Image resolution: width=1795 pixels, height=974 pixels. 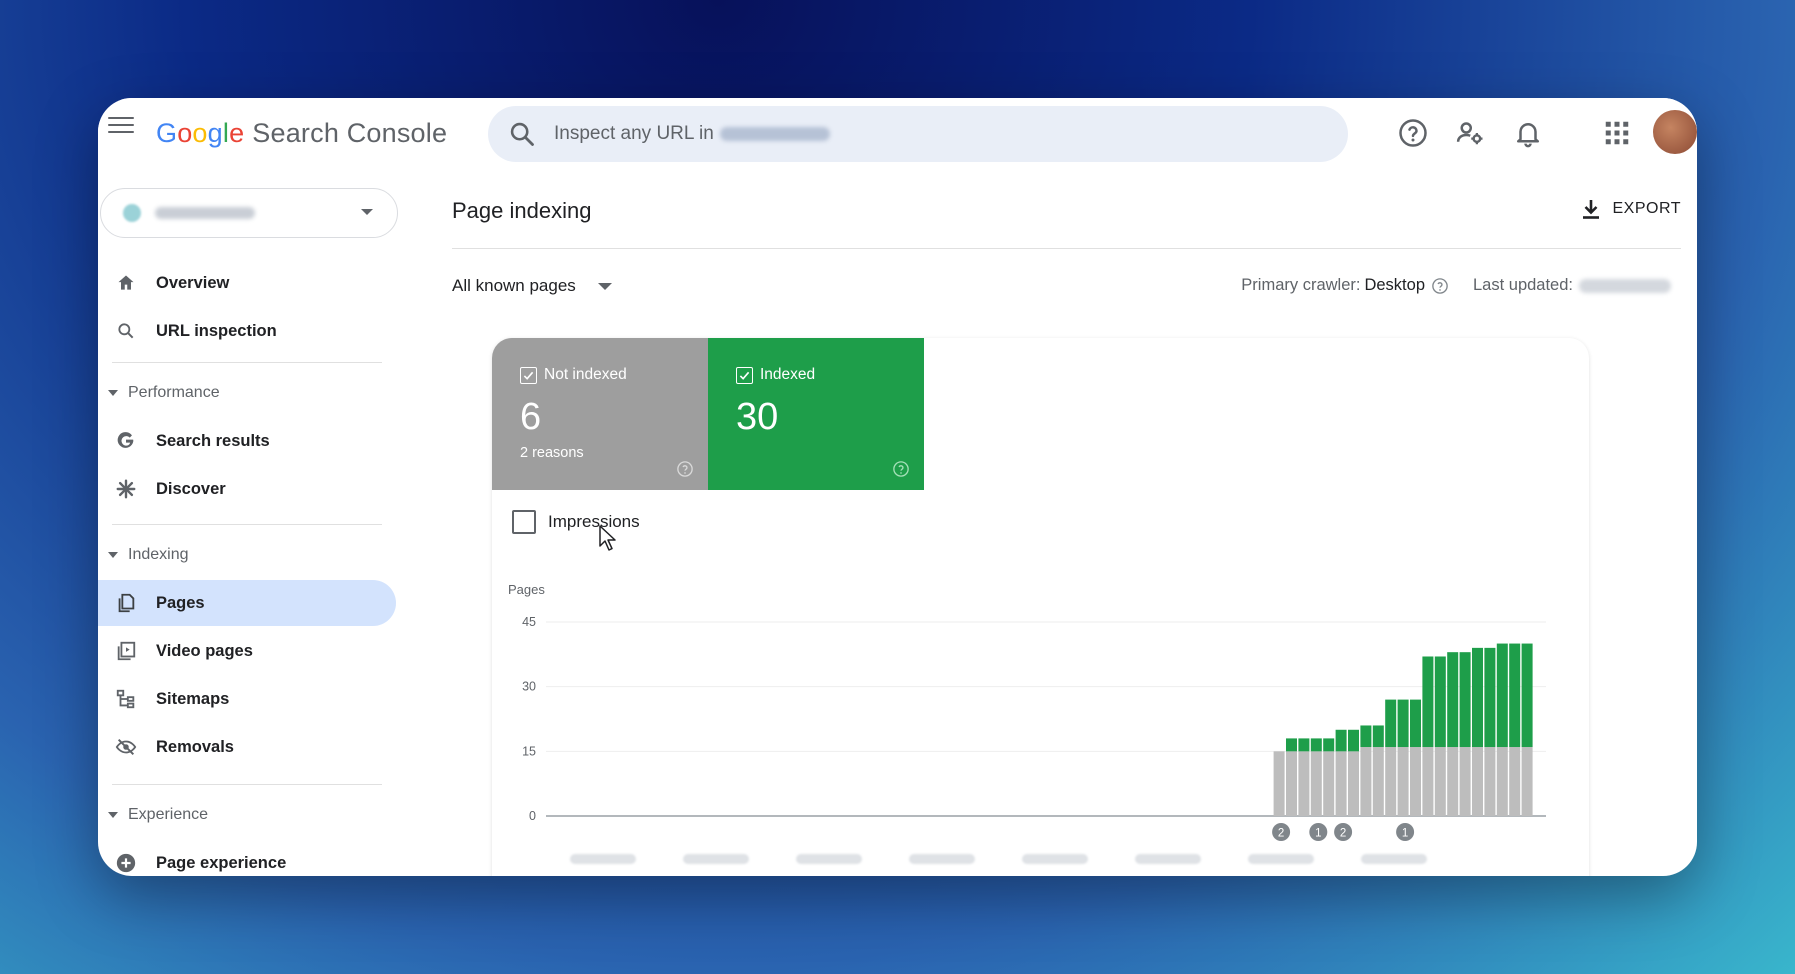 What do you see at coordinates (1456, 285) in the screenshot?
I see `crawler-meta: Primary crawler: Desktop Last updated:` at bounding box center [1456, 285].